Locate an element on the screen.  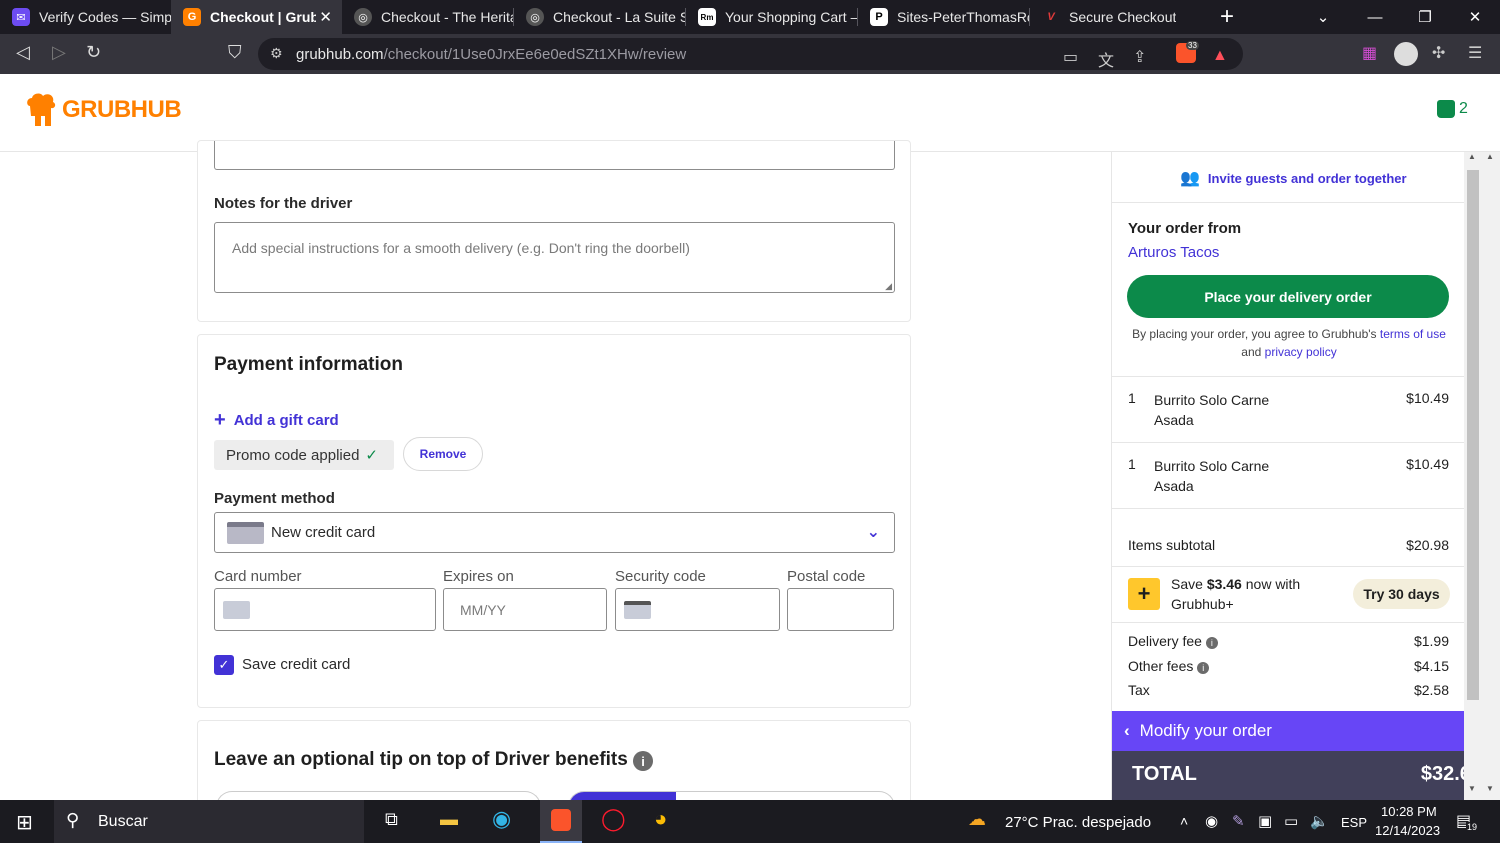
tab-list-chevron-icon: ⌄ is located at coordinates (1323, 17).